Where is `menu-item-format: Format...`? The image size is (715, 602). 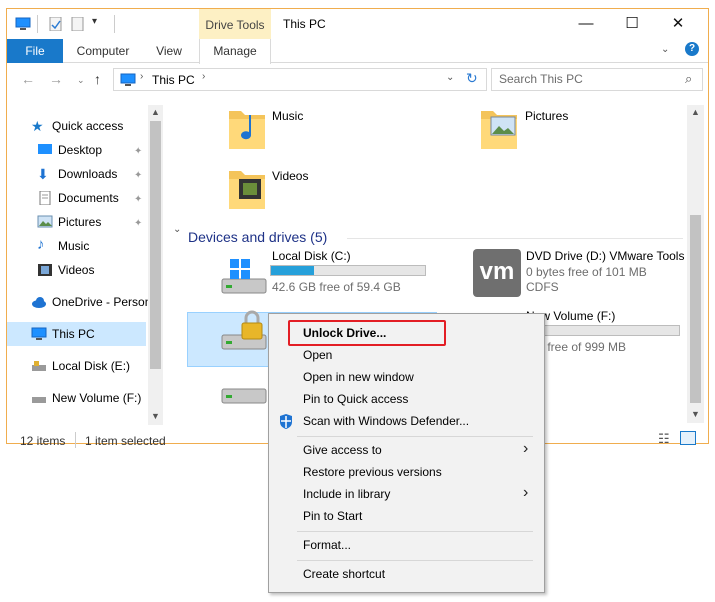
menu-item-format: Format... is located at coordinates (327, 545).